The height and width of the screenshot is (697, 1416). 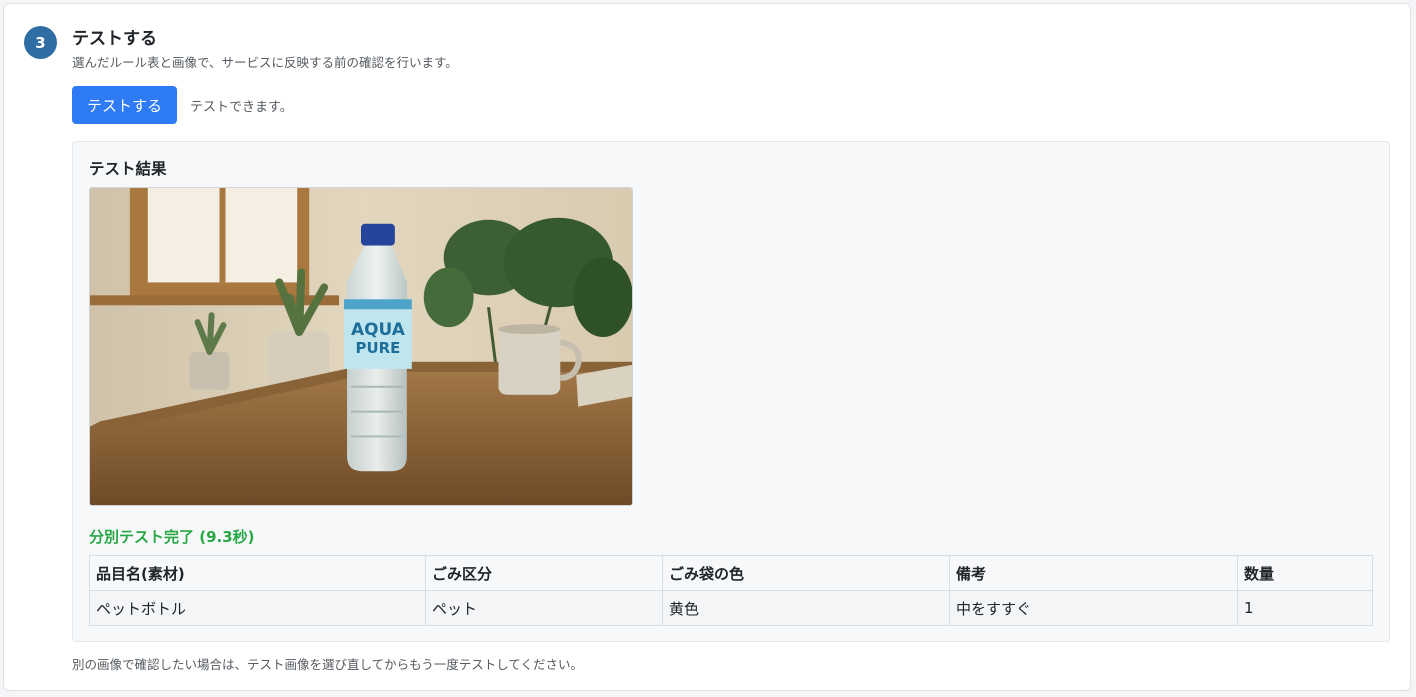 I want to click on step-description: 選んだルール表と画像で、サービスに反映する前の確認を行います。, so click(x=265, y=62).